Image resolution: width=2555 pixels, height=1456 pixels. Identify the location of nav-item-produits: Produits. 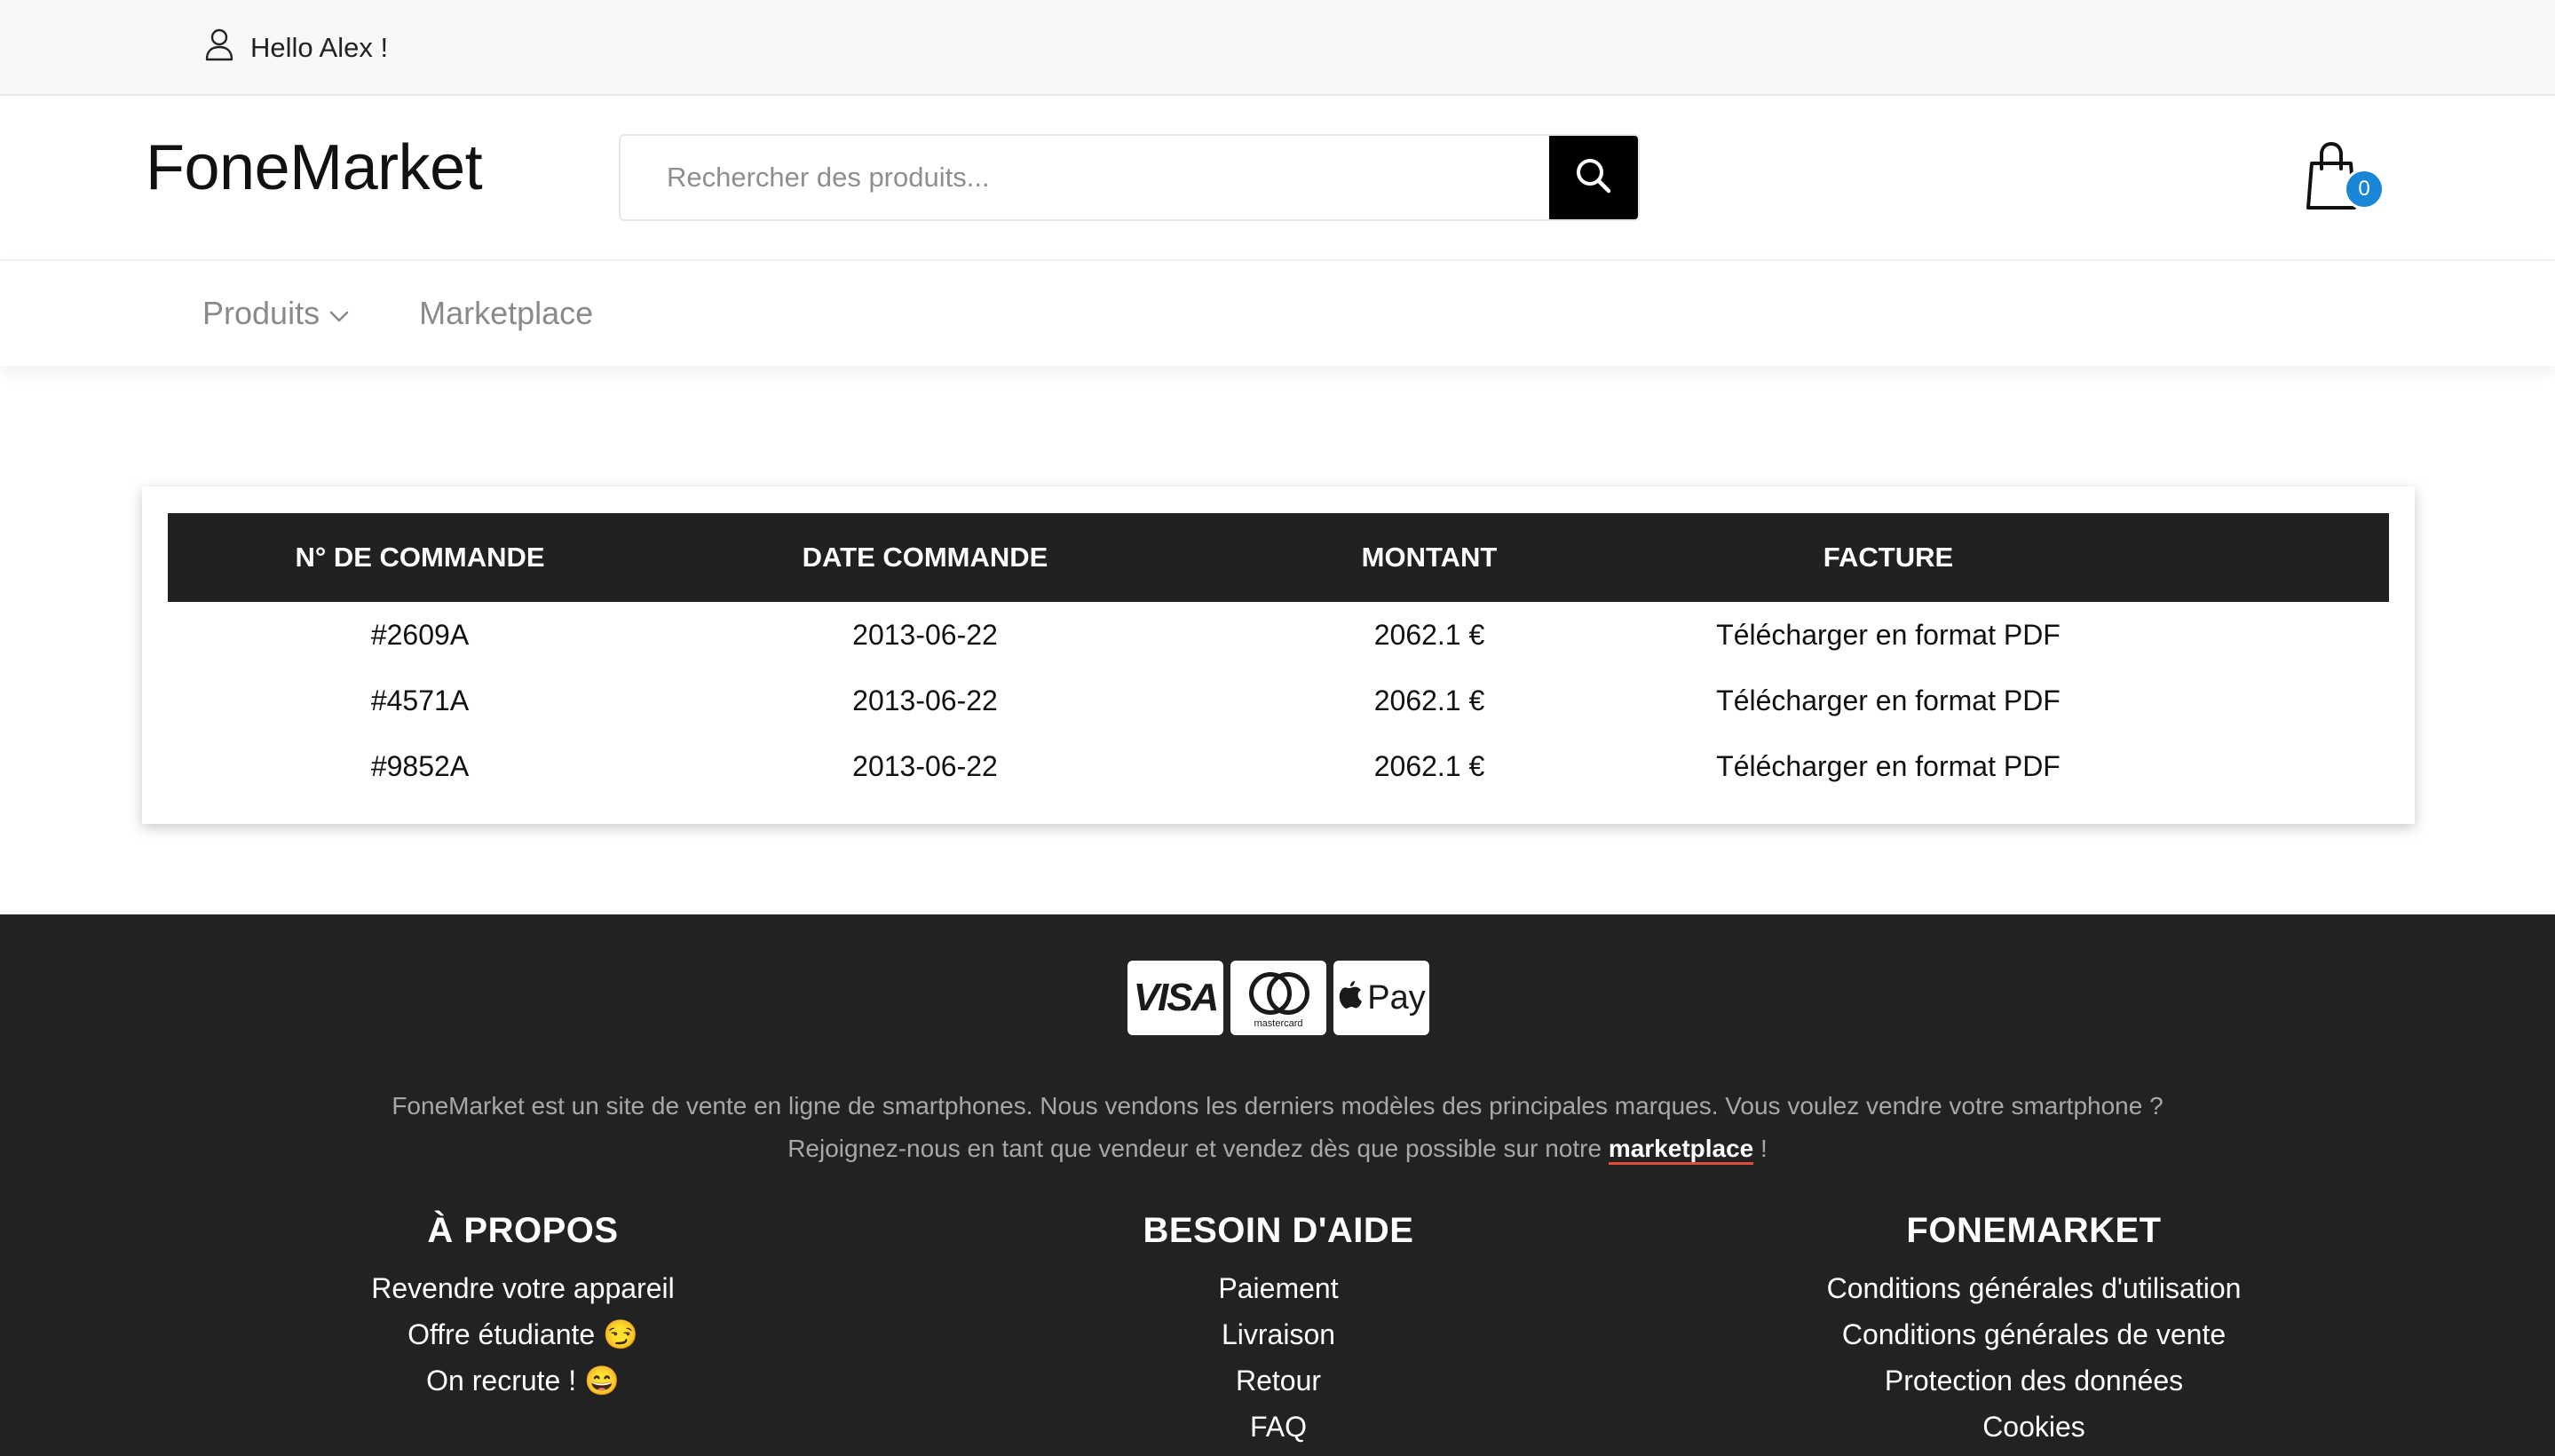
(276, 313).